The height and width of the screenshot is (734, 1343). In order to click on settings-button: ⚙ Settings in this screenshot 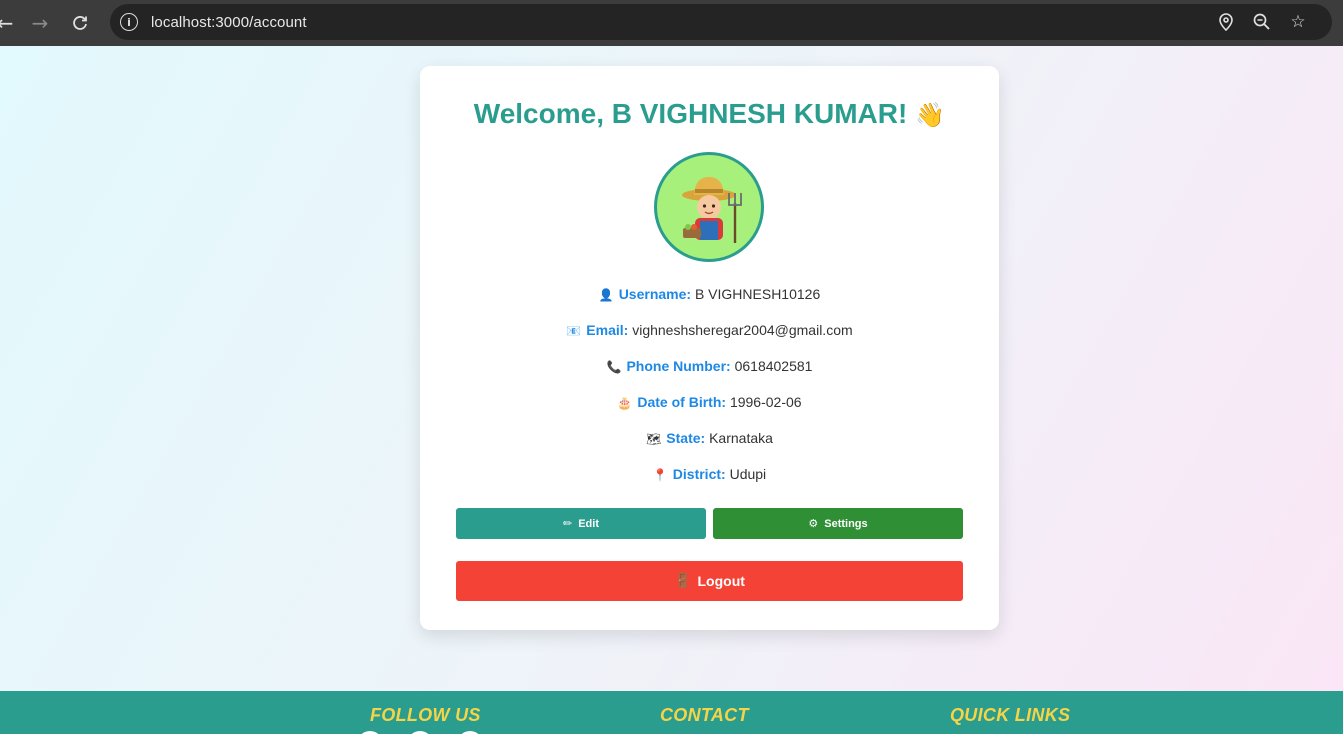, I will do `click(838, 523)`.